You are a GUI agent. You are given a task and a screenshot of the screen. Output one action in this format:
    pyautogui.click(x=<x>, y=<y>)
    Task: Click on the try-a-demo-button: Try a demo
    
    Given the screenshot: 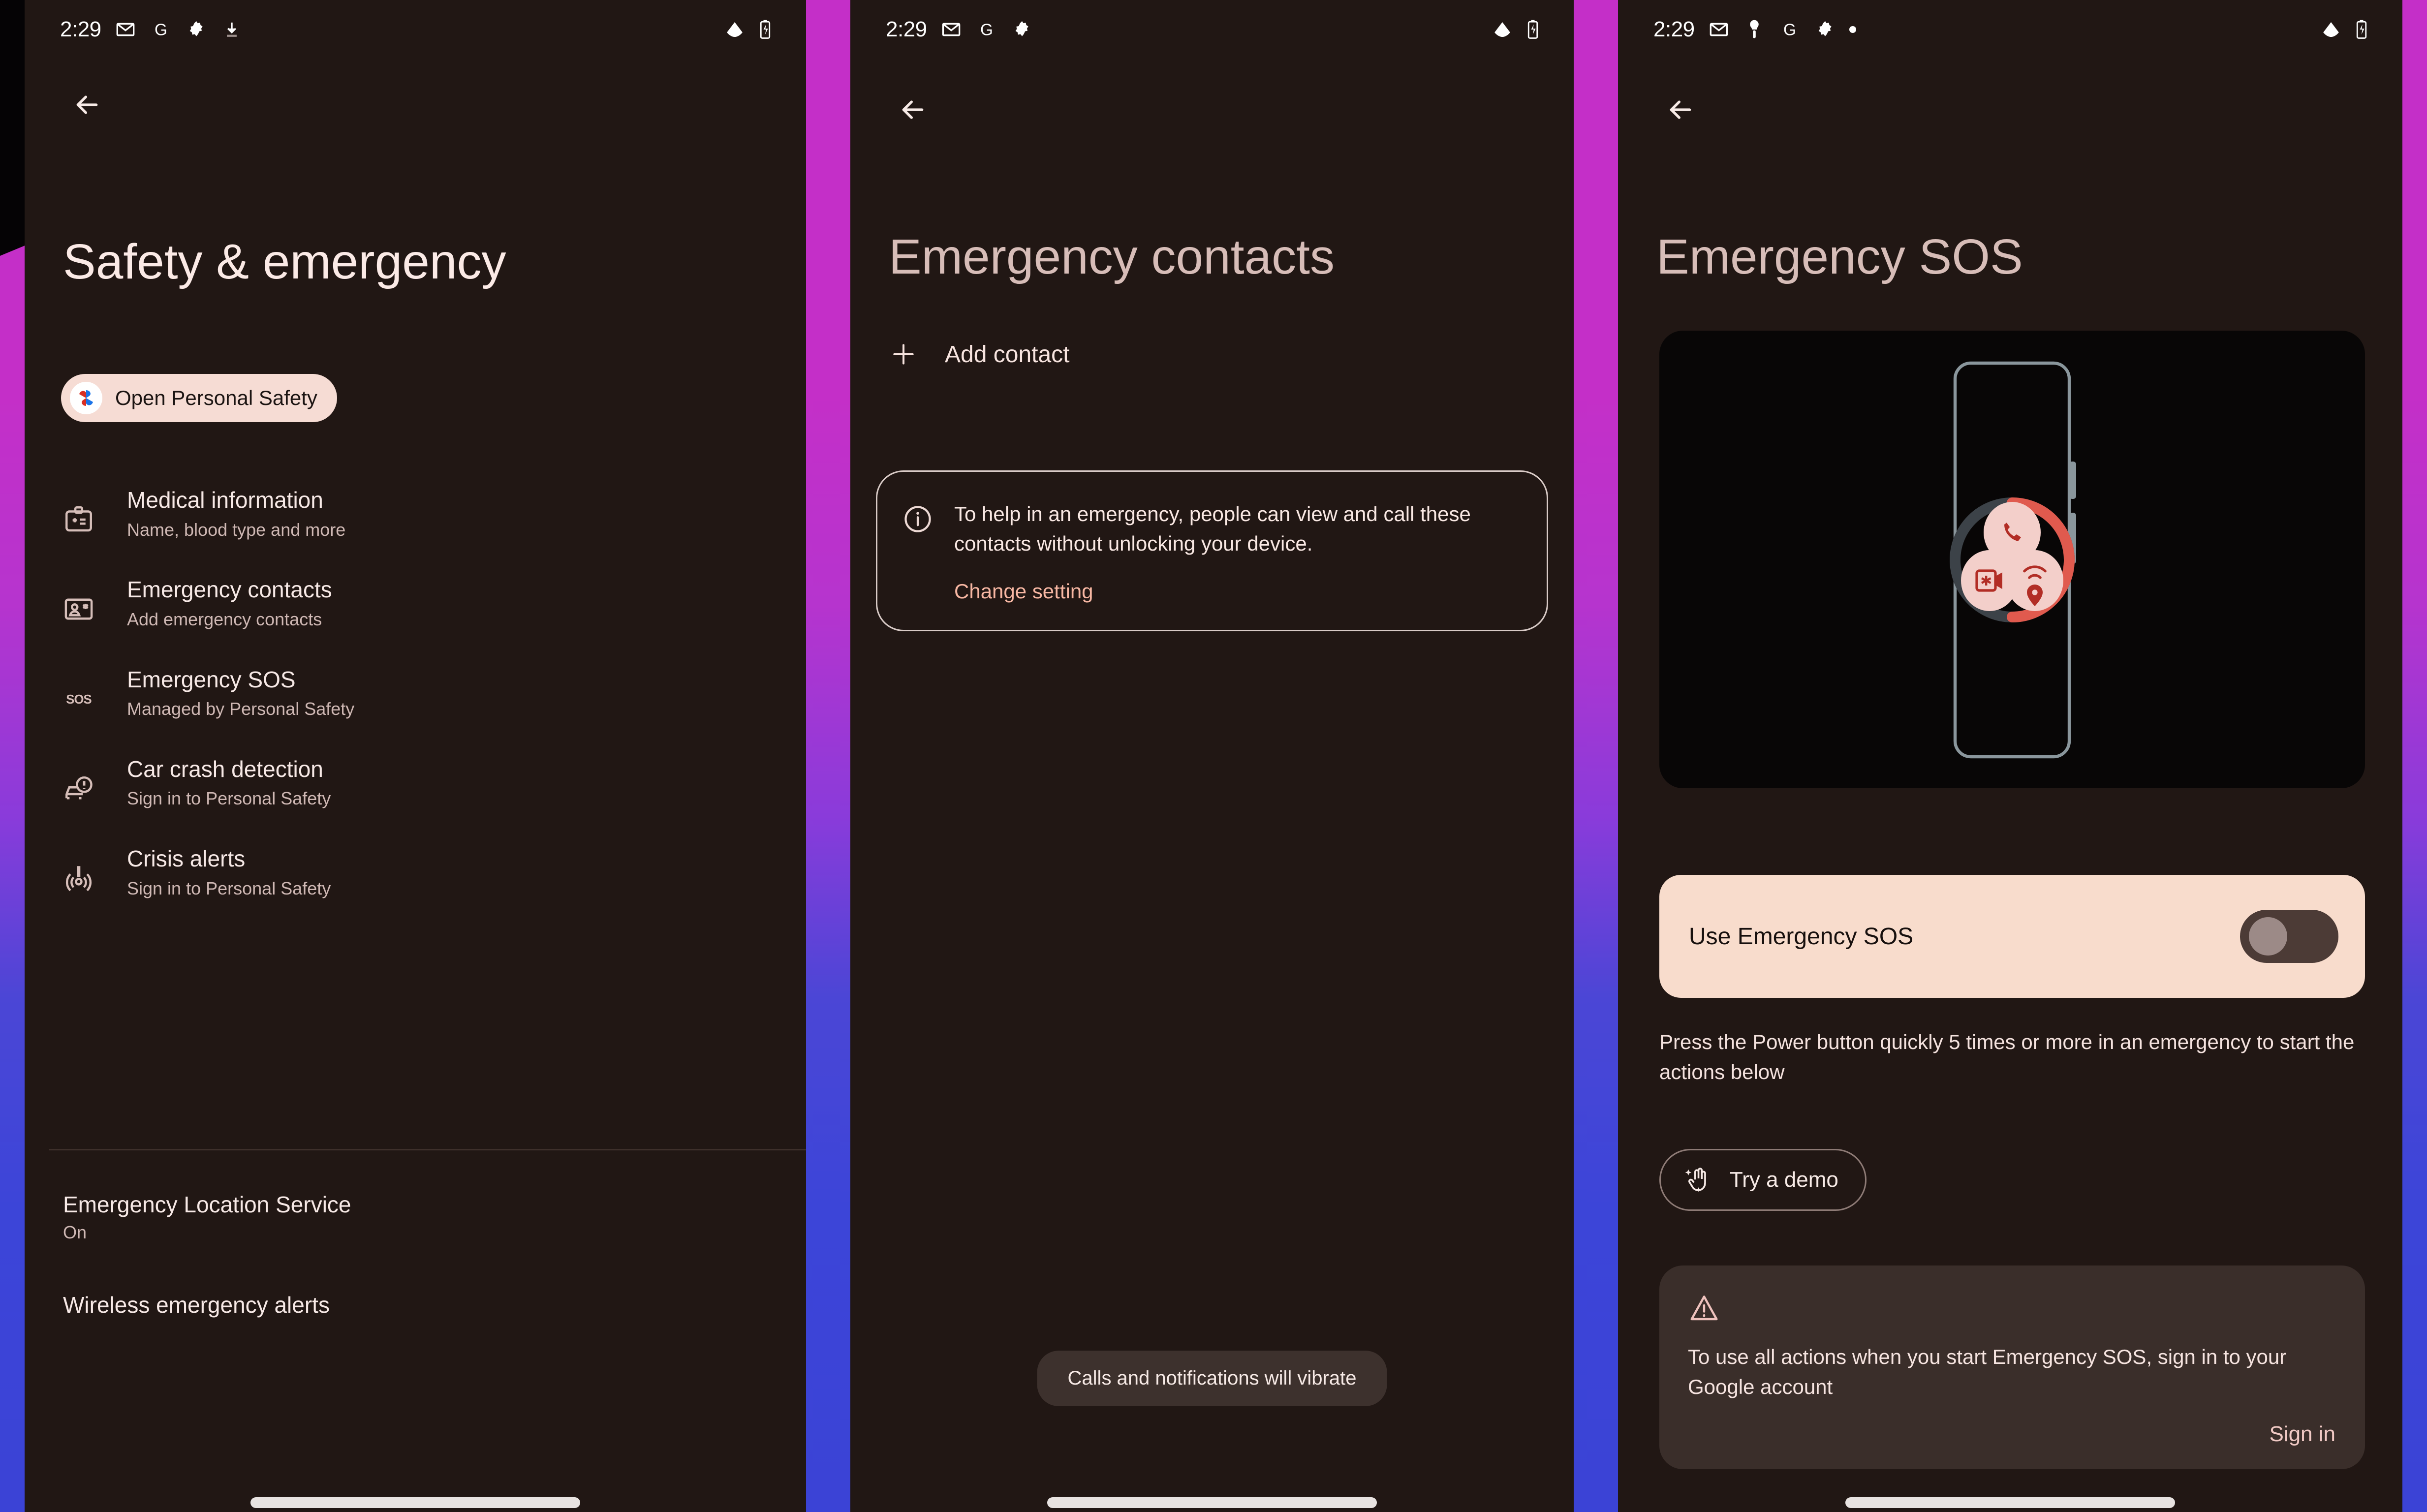 What is the action you would take?
    pyautogui.click(x=1763, y=1180)
    